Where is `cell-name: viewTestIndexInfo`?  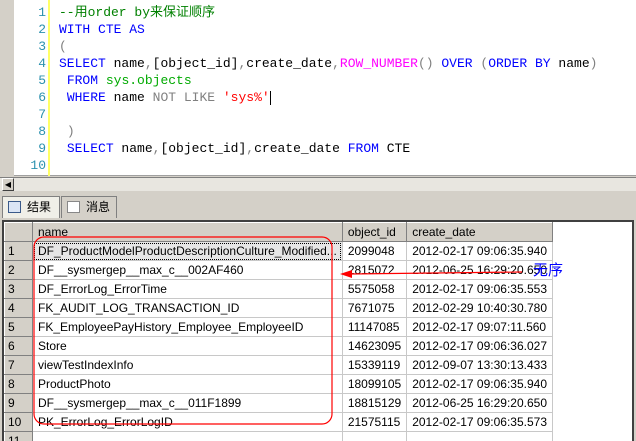 cell-name: viewTestIndexInfo is located at coordinates (187, 365).